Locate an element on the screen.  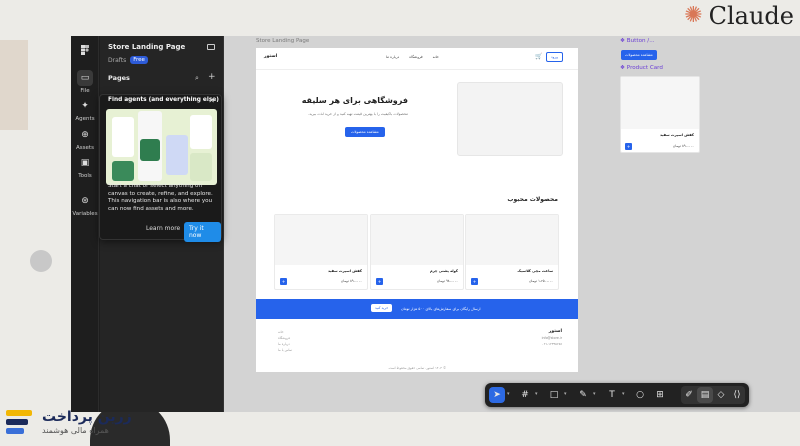
prototype-mode-icon: ◇ is located at coordinates (721, 395).